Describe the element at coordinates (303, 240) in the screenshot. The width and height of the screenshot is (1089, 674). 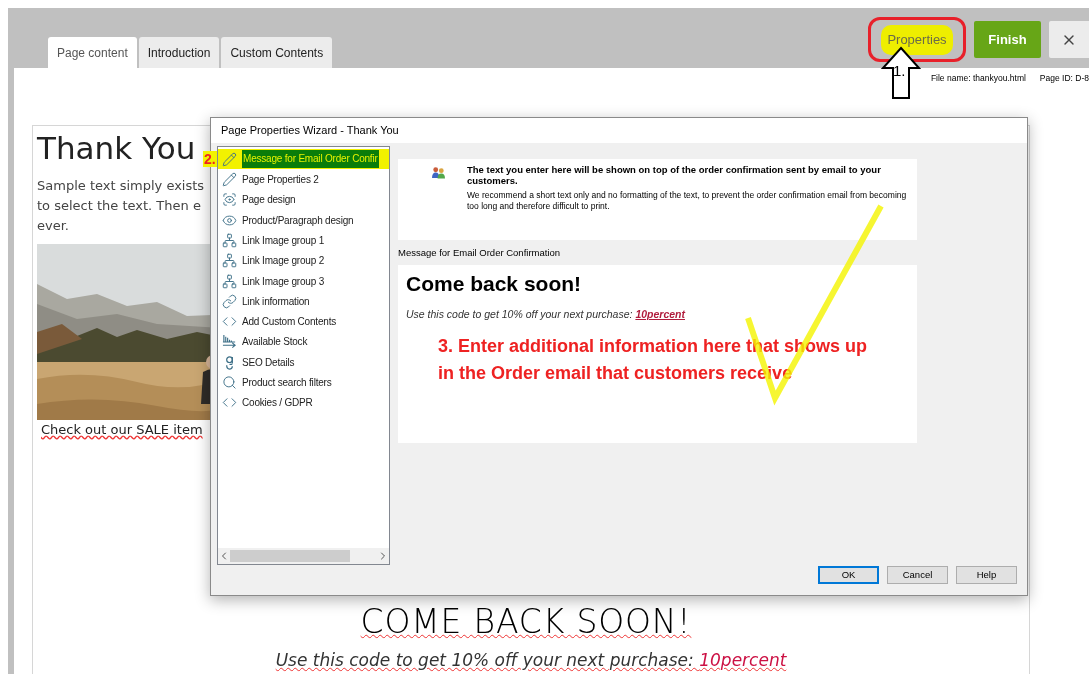
I see `nav-item: Link Image group 1` at that location.